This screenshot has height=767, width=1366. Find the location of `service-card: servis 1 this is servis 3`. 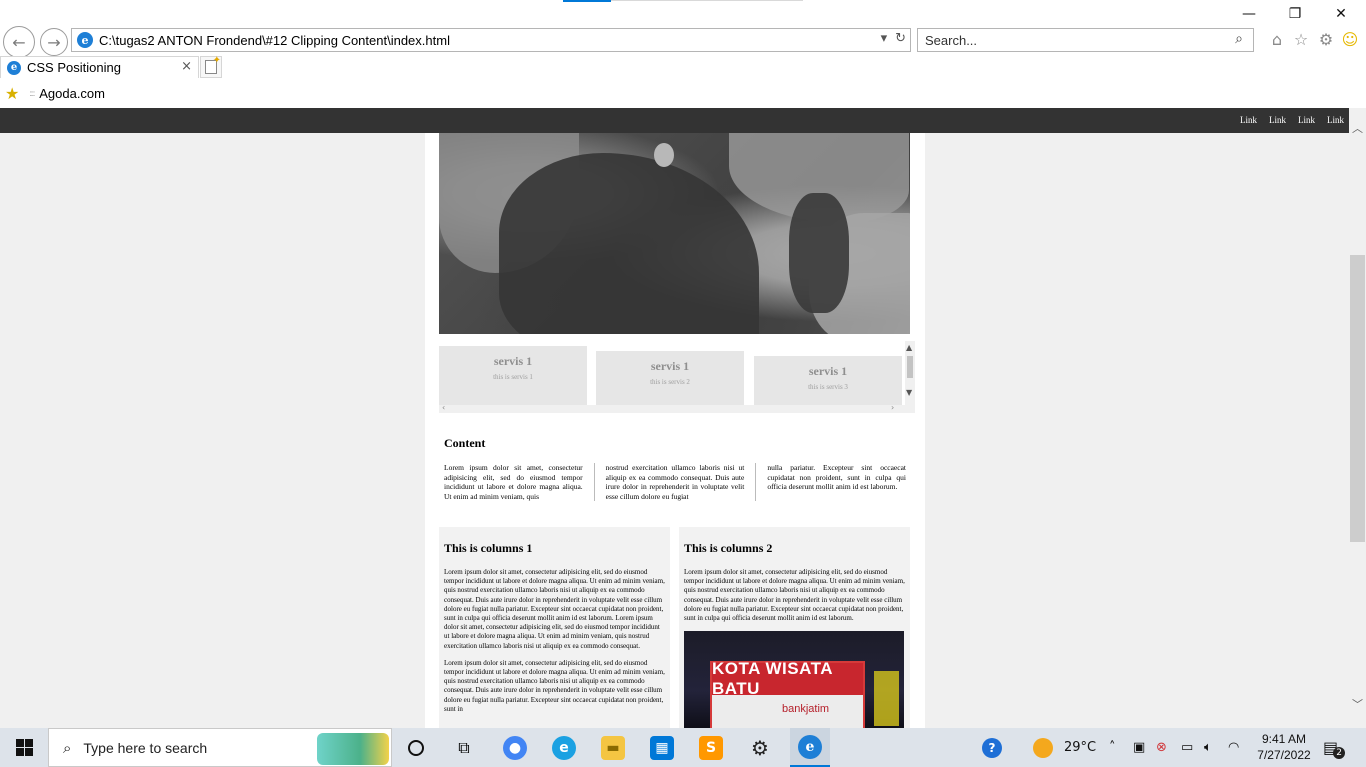

service-card: servis 1 this is servis 3 is located at coordinates (828, 380).